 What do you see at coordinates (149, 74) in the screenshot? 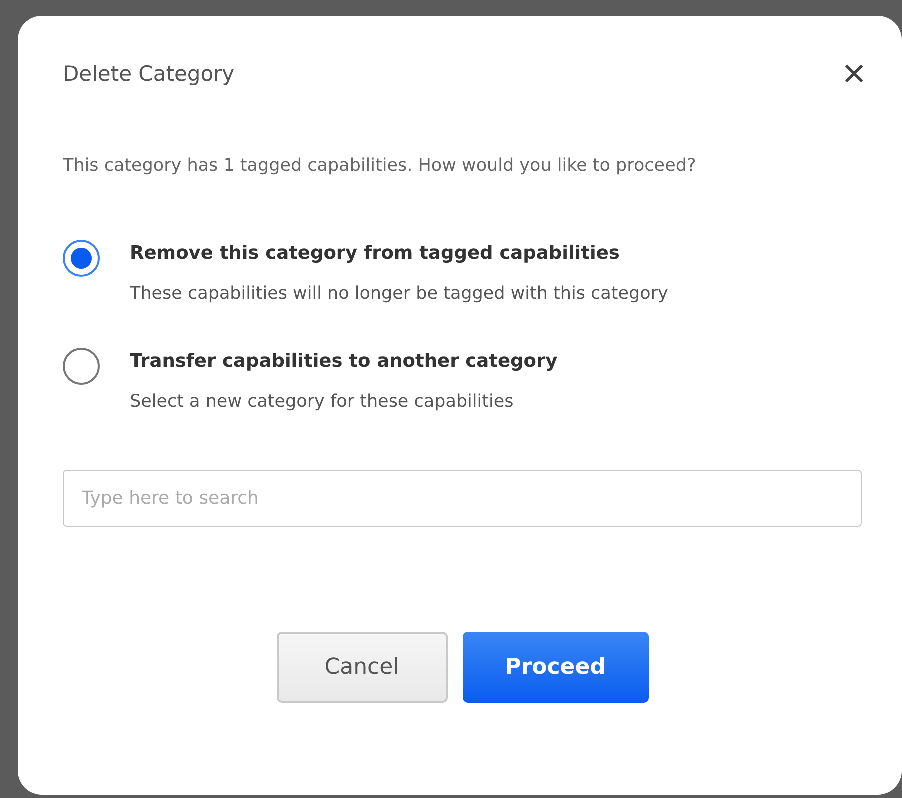
I see `dialog-title: Delete Category` at bounding box center [149, 74].